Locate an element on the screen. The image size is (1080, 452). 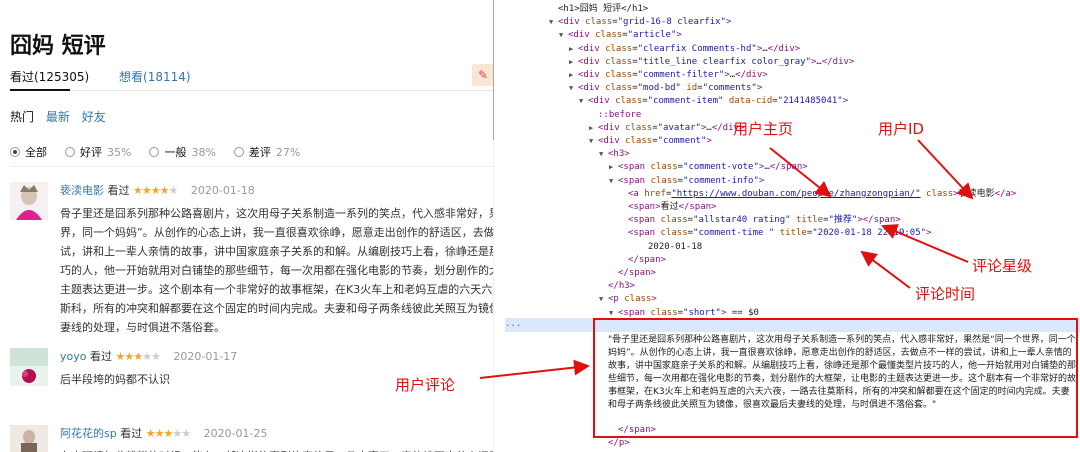
dom-node-line: ▶ <div class="comment-filter">…</div> is located at coordinates (668, 75).